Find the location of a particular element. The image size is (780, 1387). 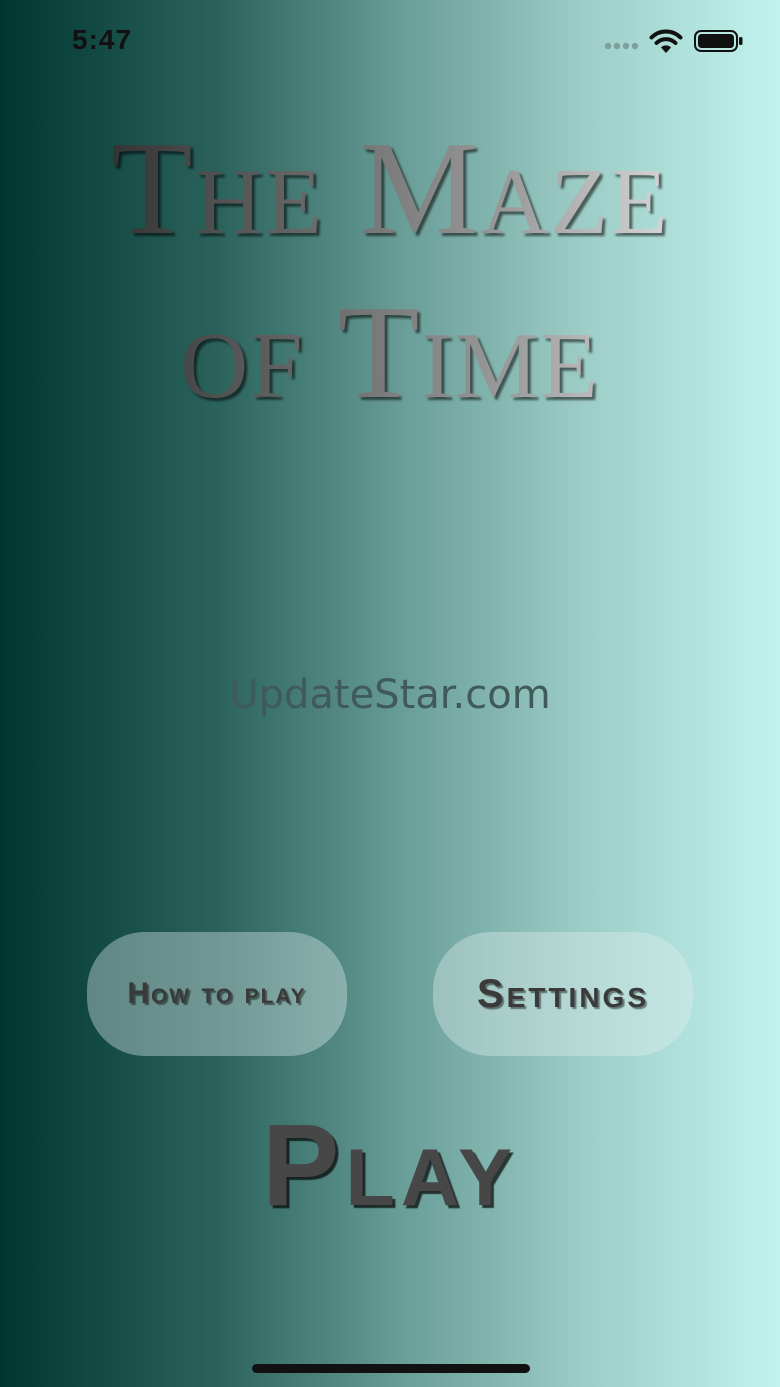

cellular-signal-icon is located at coordinates (621, 46).